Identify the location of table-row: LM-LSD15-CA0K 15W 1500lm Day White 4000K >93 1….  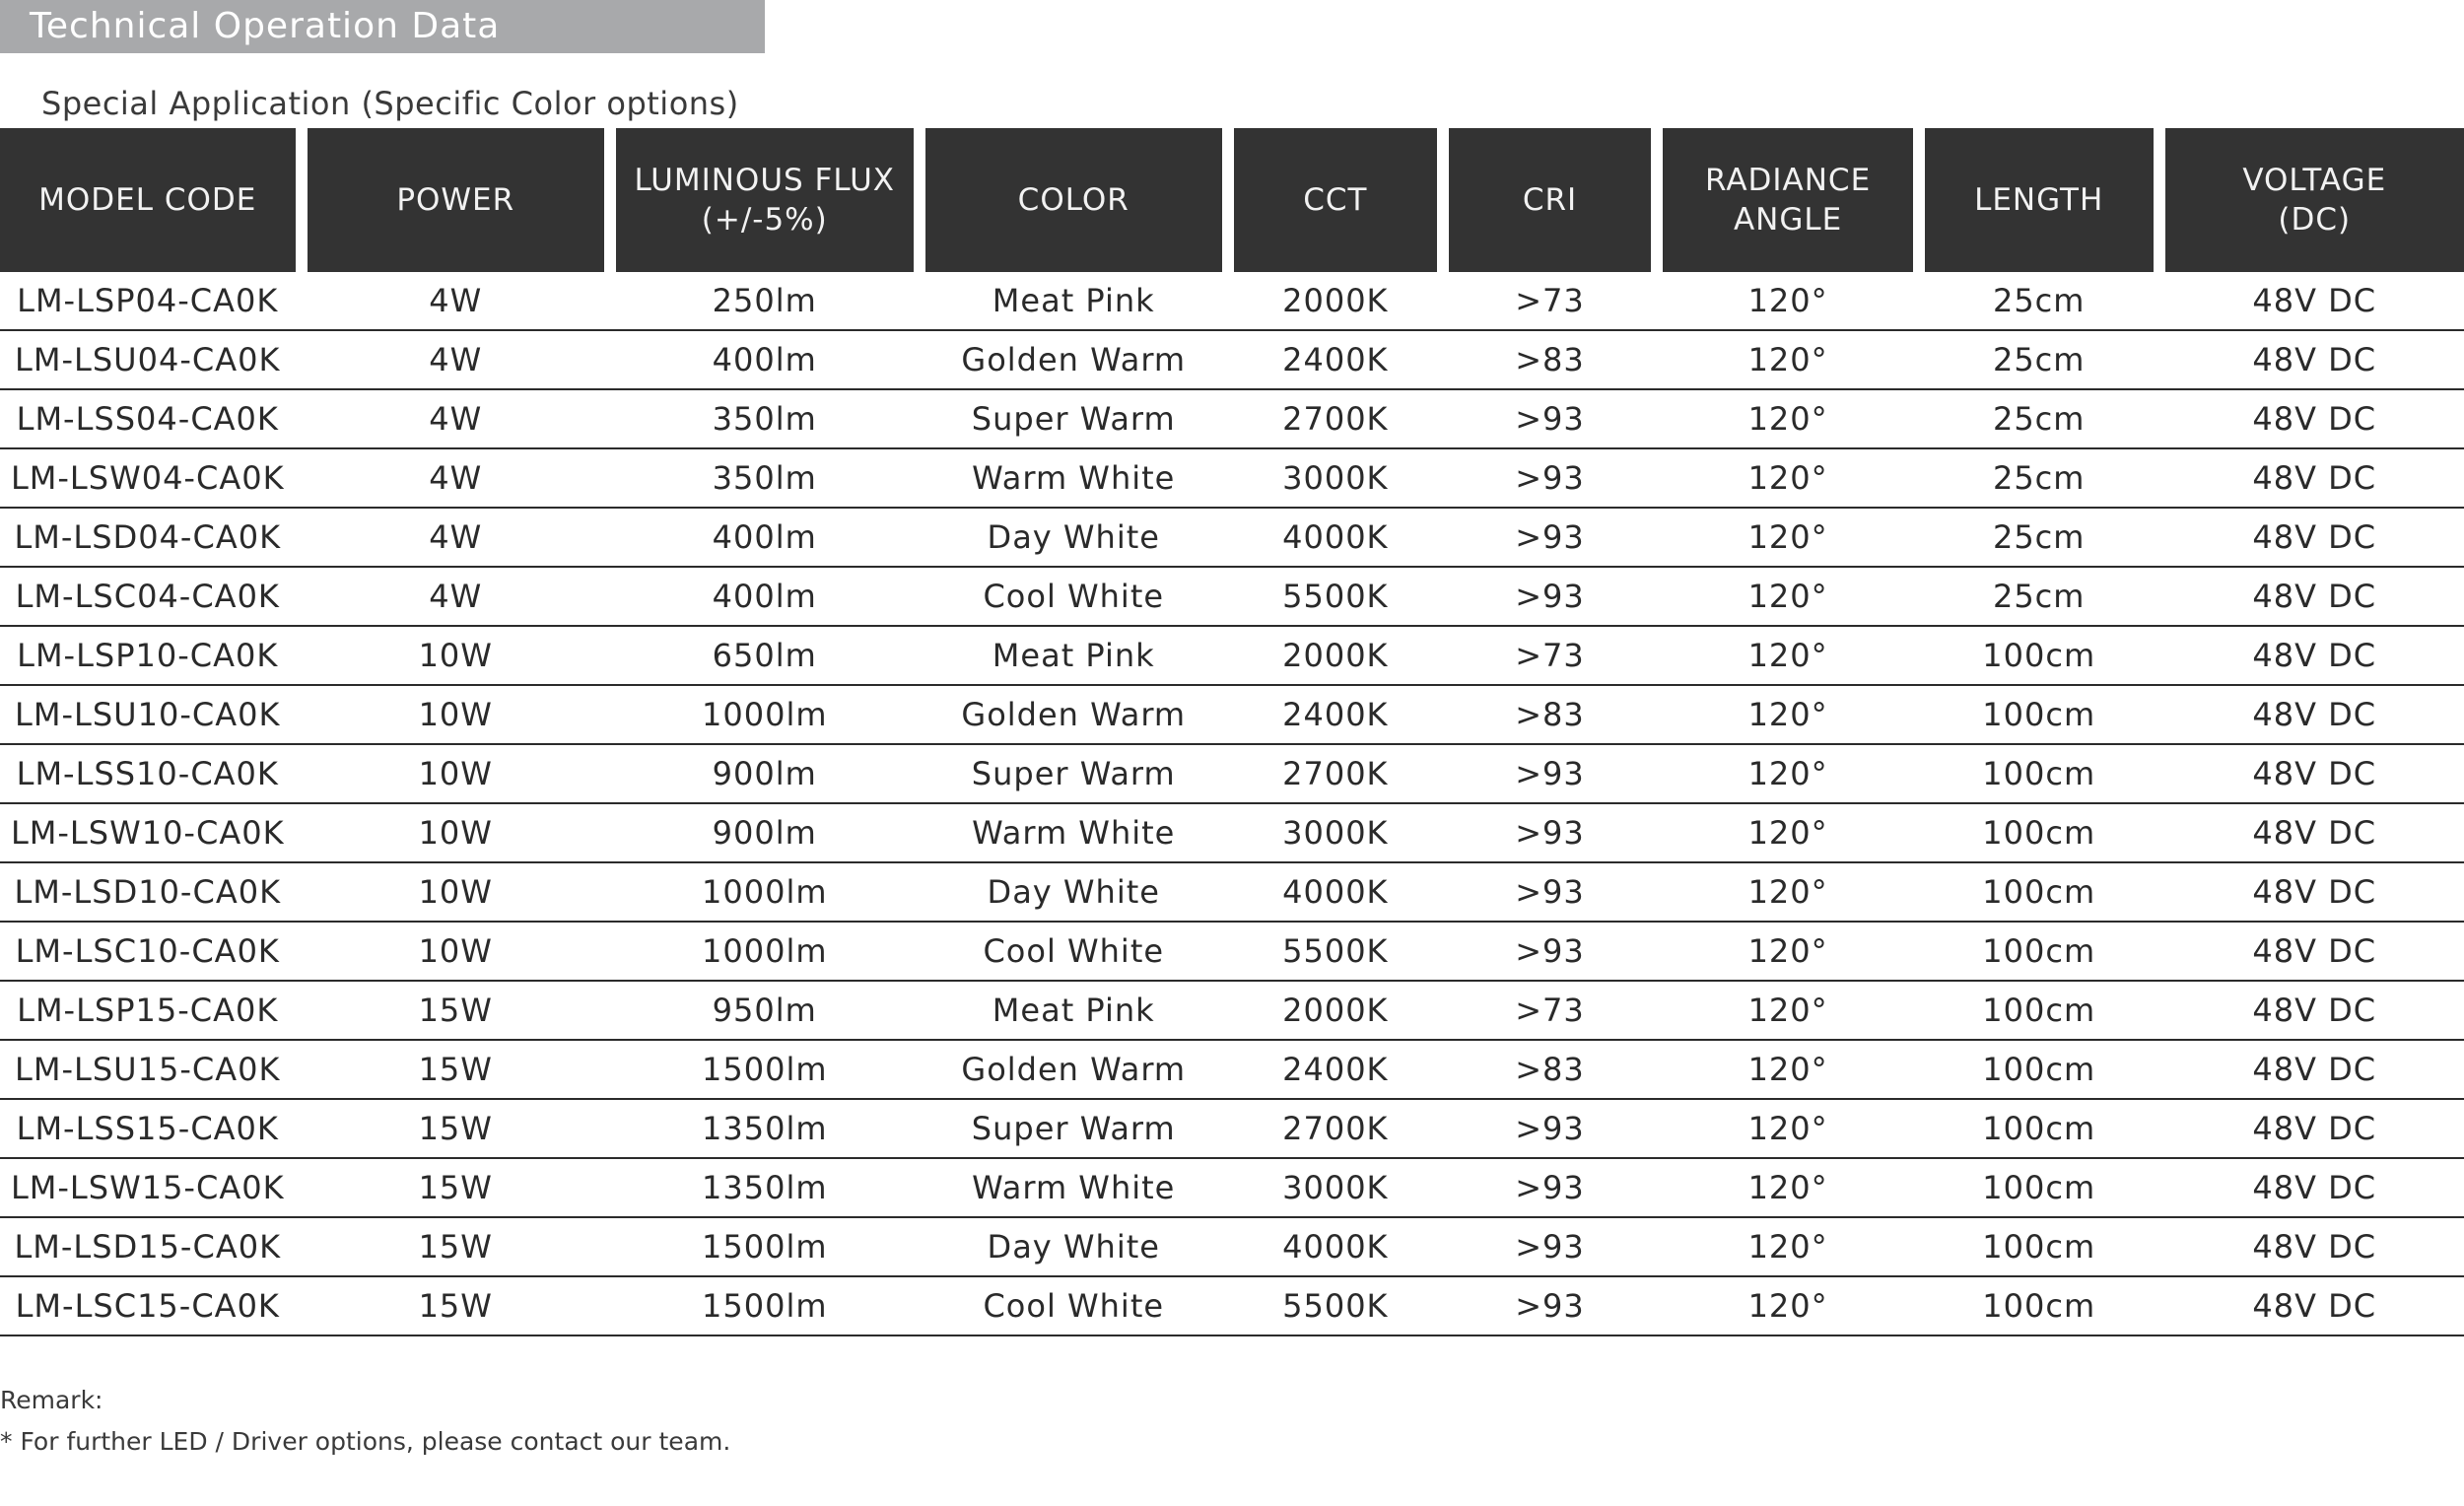
(1232, 1247).